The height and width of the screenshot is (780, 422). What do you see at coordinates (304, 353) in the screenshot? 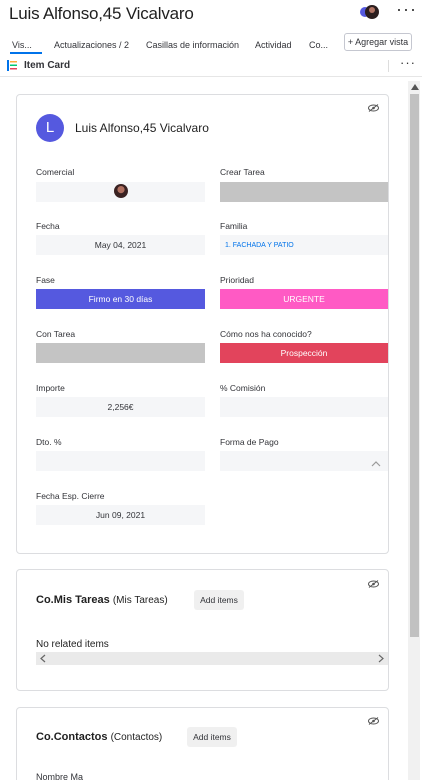
I see `como-nos-conocido-status: Prospección` at bounding box center [304, 353].